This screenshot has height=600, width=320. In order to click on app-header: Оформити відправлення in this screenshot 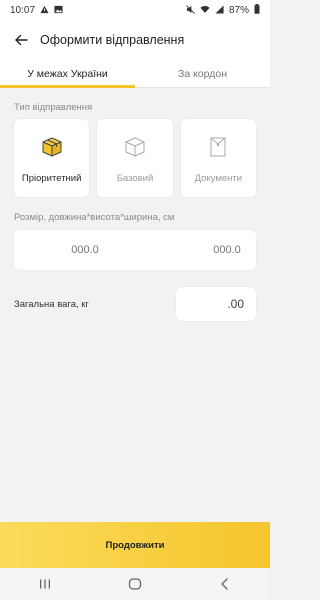, I will do `click(135, 40)`.